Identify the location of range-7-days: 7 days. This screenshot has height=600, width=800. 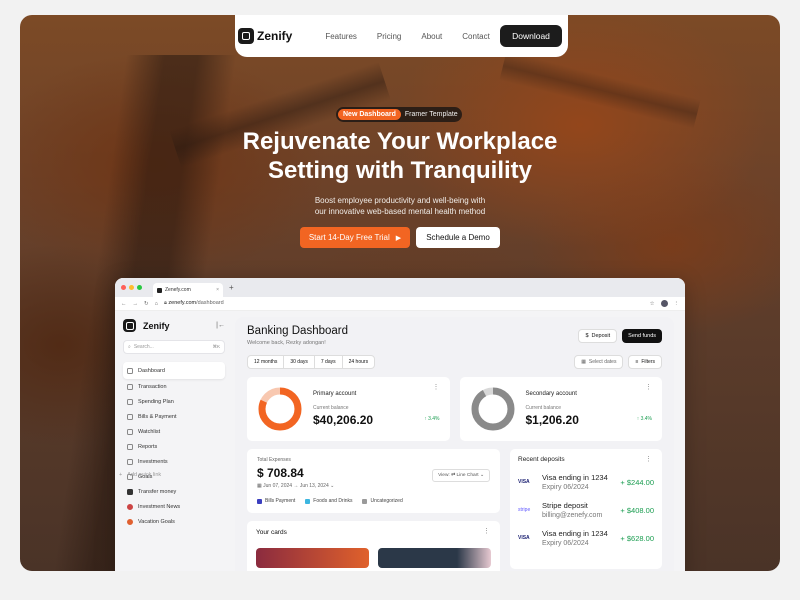
(329, 362).